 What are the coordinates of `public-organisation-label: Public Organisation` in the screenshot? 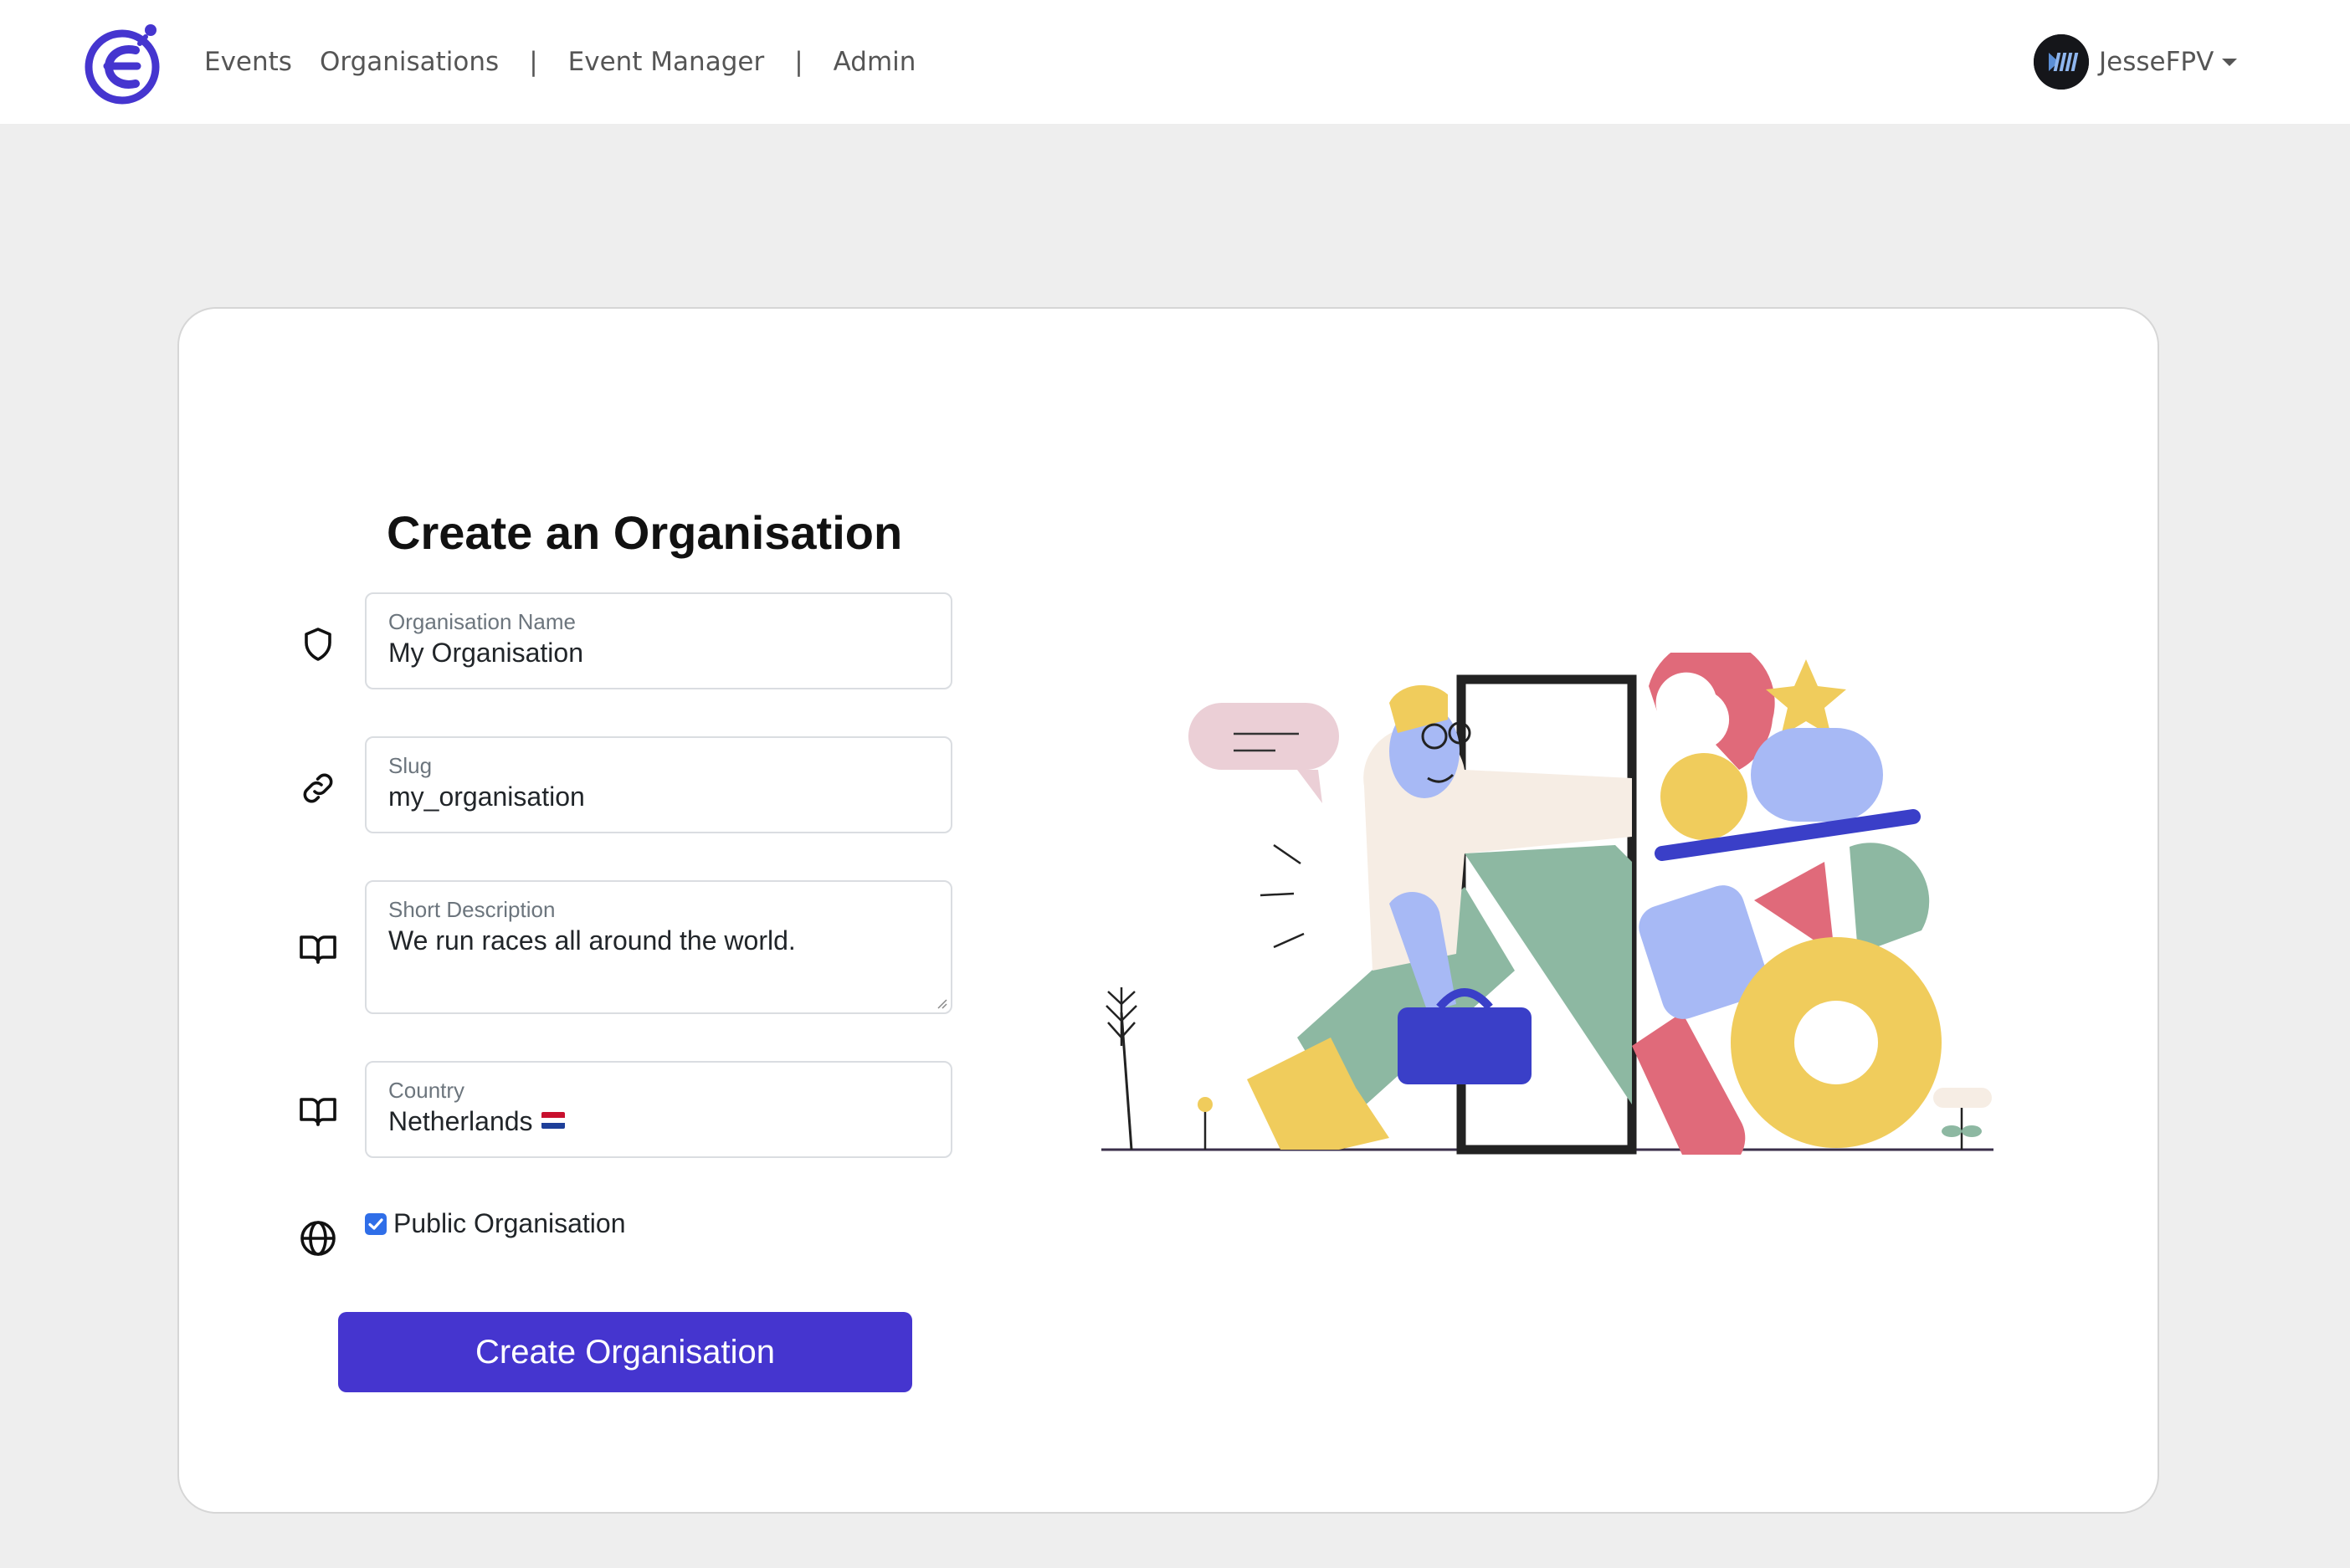 It's located at (509, 1224).